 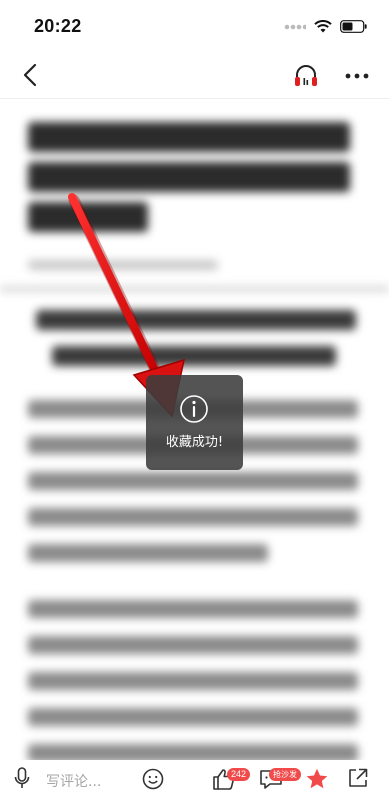 I want to click on info-icon, so click(x=194, y=409).